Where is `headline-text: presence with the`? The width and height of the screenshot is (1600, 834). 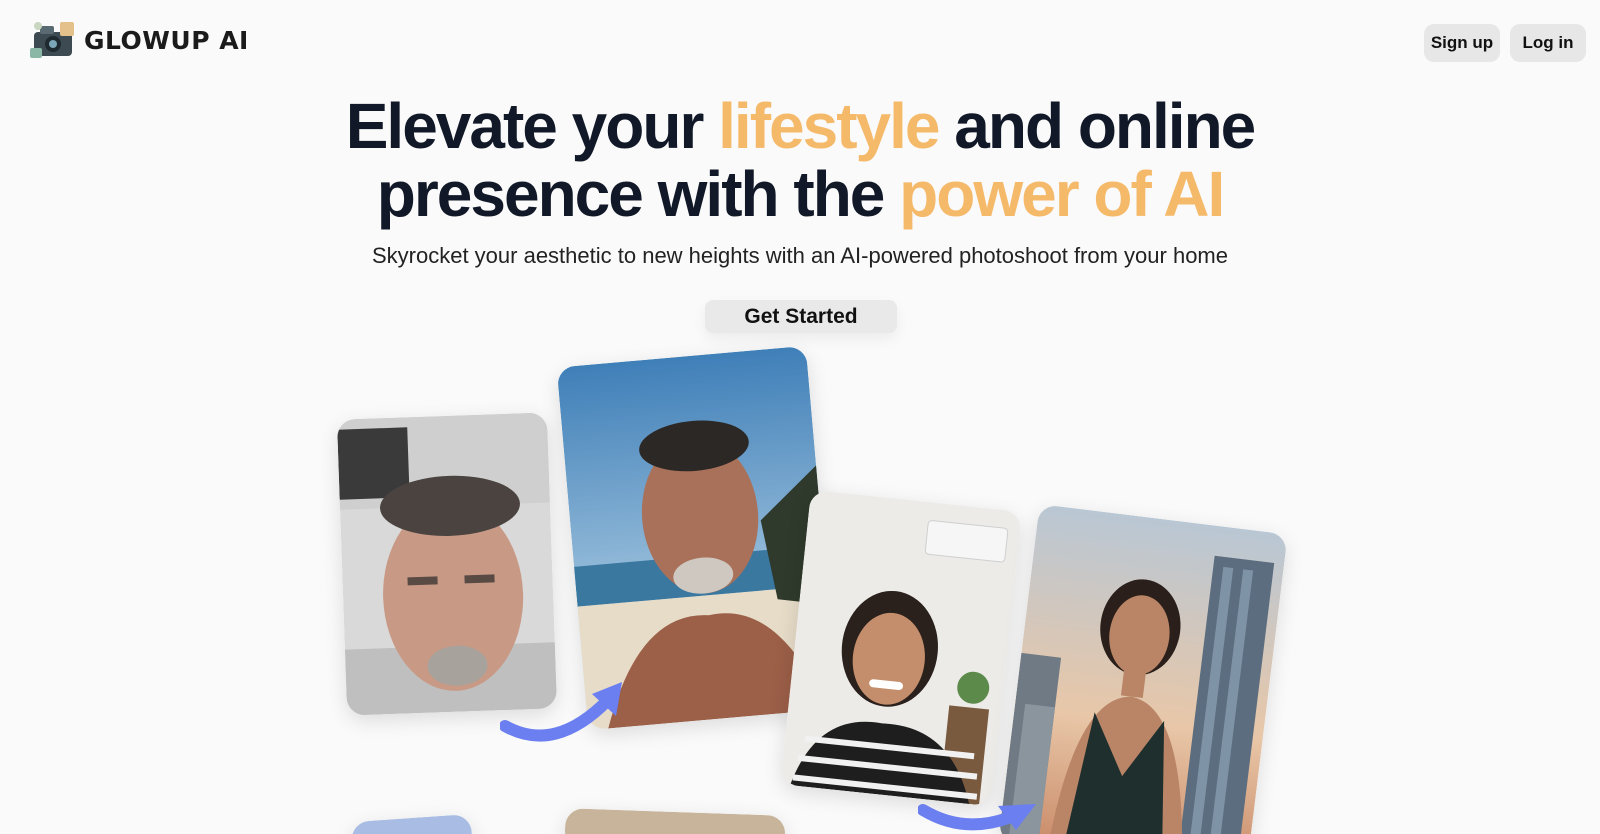
headline-text: presence with the is located at coordinates (638, 194).